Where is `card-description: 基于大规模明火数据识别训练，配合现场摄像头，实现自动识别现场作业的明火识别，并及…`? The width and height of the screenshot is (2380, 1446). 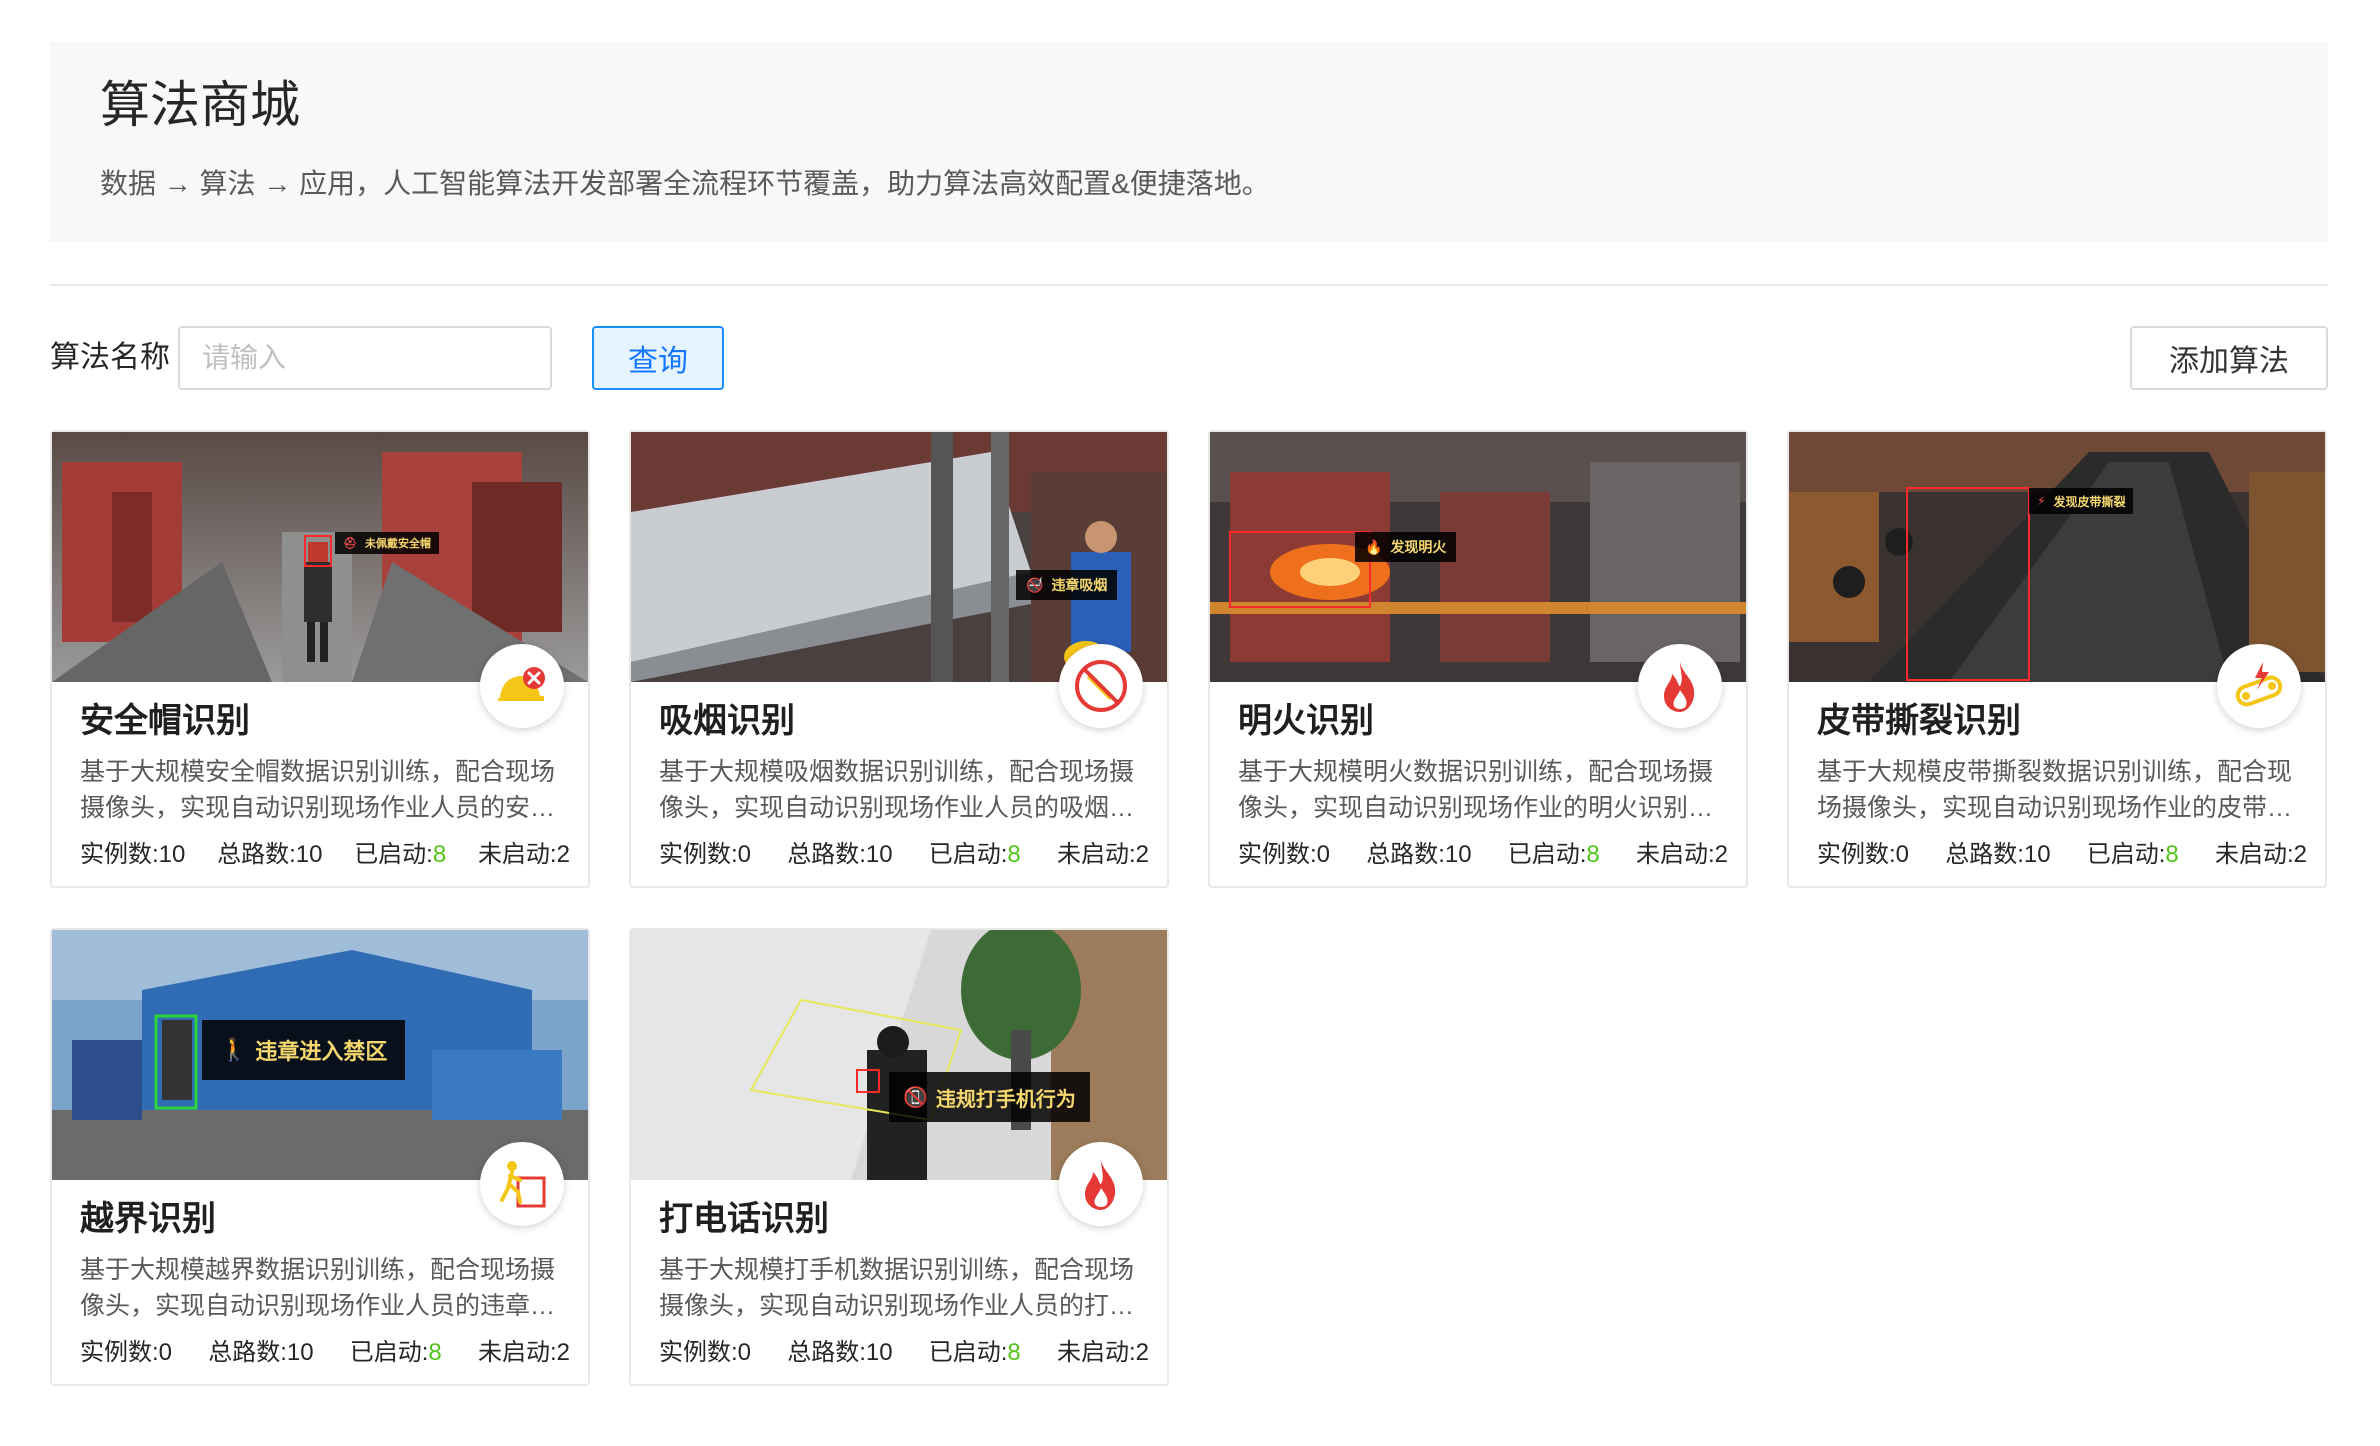 card-description: 基于大规模明火数据识别训练，配合现场摄像头，实现自动识别现场作业的明火识别，并及… is located at coordinates (1476, 790).